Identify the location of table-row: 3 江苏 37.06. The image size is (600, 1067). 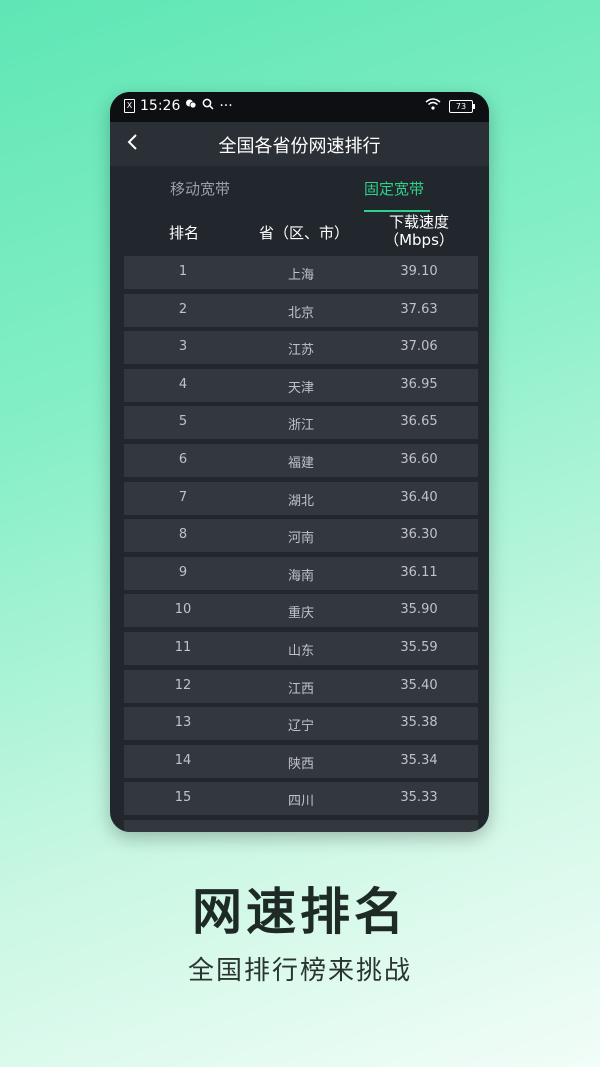
(301, 348).